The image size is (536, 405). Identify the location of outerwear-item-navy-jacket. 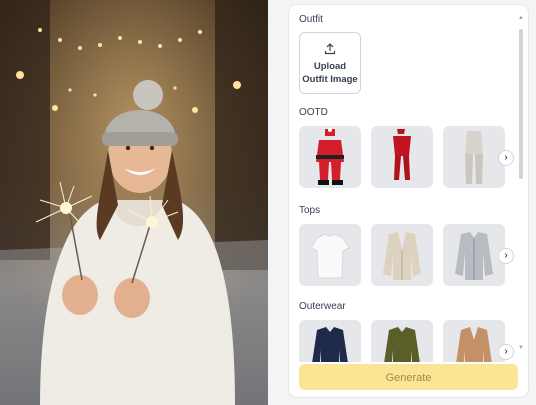
(330, 341).